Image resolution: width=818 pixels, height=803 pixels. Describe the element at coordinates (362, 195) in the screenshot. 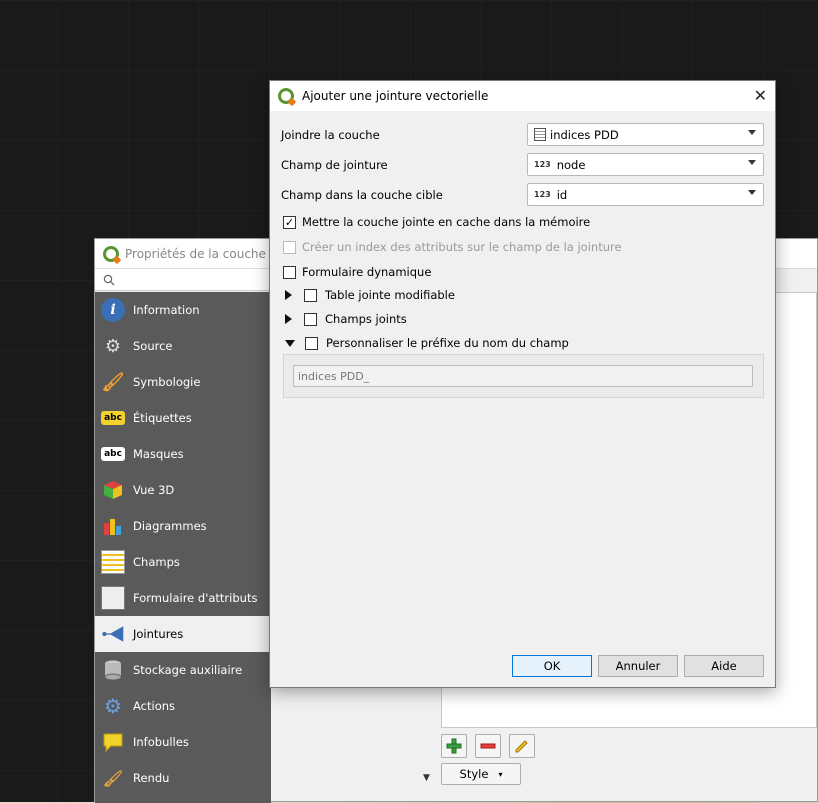

I see `target-field-label: Champ dans la couche cible` at that location.